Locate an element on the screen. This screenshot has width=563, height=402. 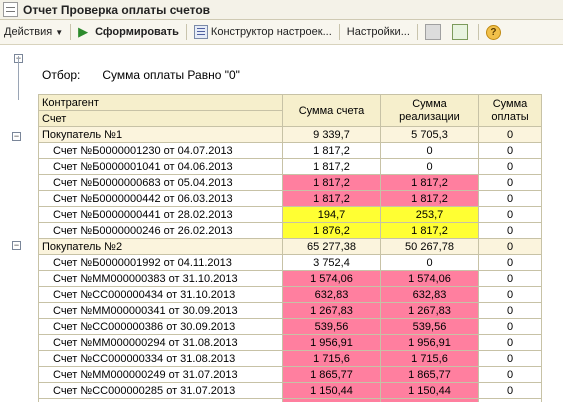
table-row: Счет №Б0000001041 от 04.06.2013 1 817,2 0 0 is located at coordinates (290, 166).